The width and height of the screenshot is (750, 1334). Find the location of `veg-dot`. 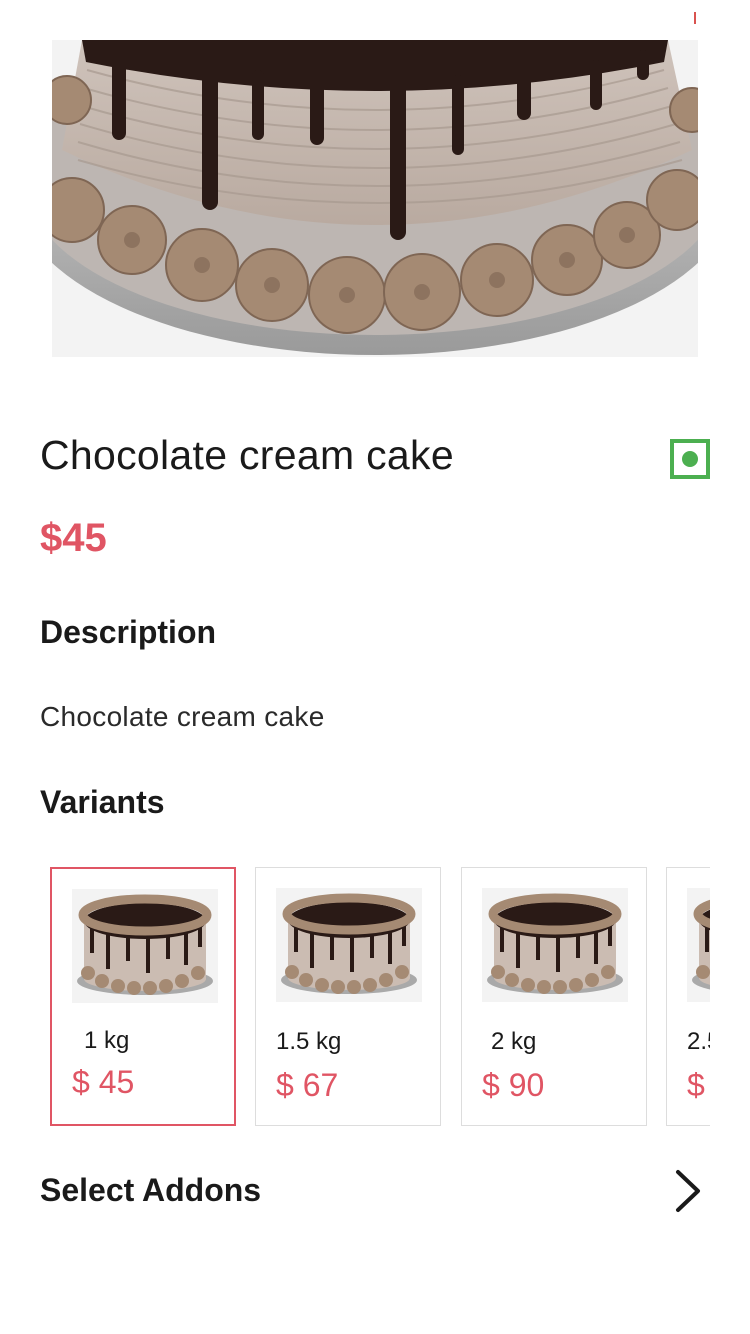

veg-dot is located at coordinates (690, 459).